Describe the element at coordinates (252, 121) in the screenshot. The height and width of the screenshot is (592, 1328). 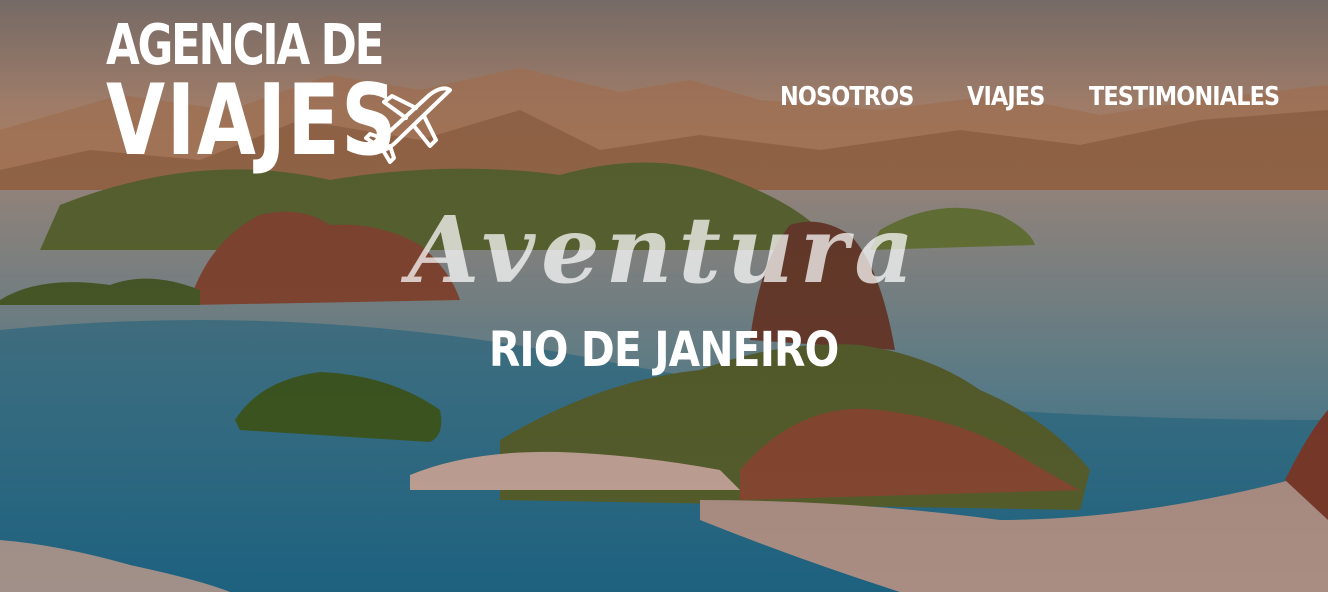
I see `logo-text-line2: VIAJES` at that location.